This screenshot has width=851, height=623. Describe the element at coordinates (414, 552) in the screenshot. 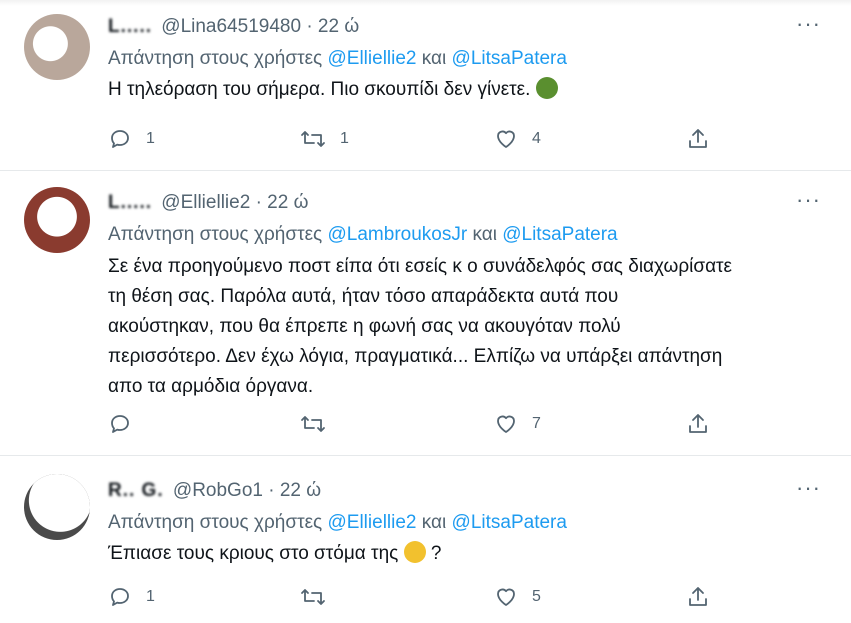

I see `angry-face-emoji-icon` at that location.